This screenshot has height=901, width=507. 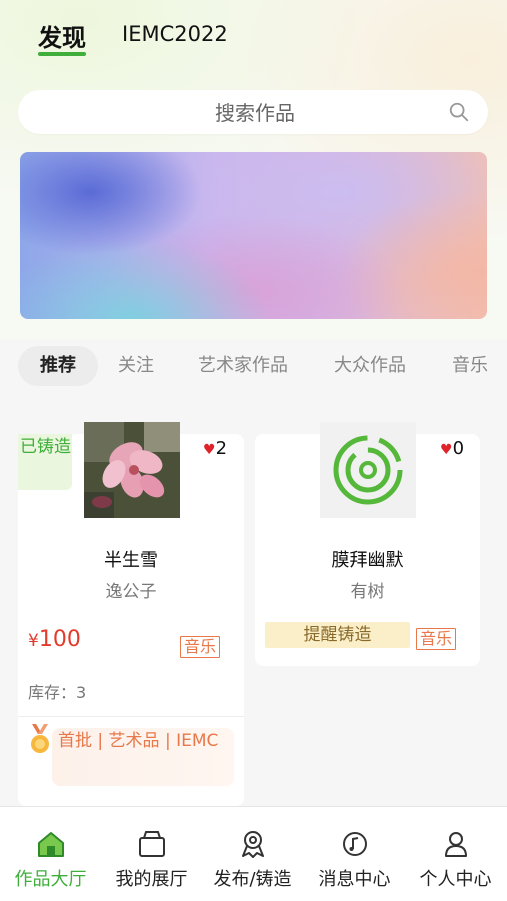 I want to click on badge-text: 首批 | 艺术品 | IEMC, so click(x=143, y=757).